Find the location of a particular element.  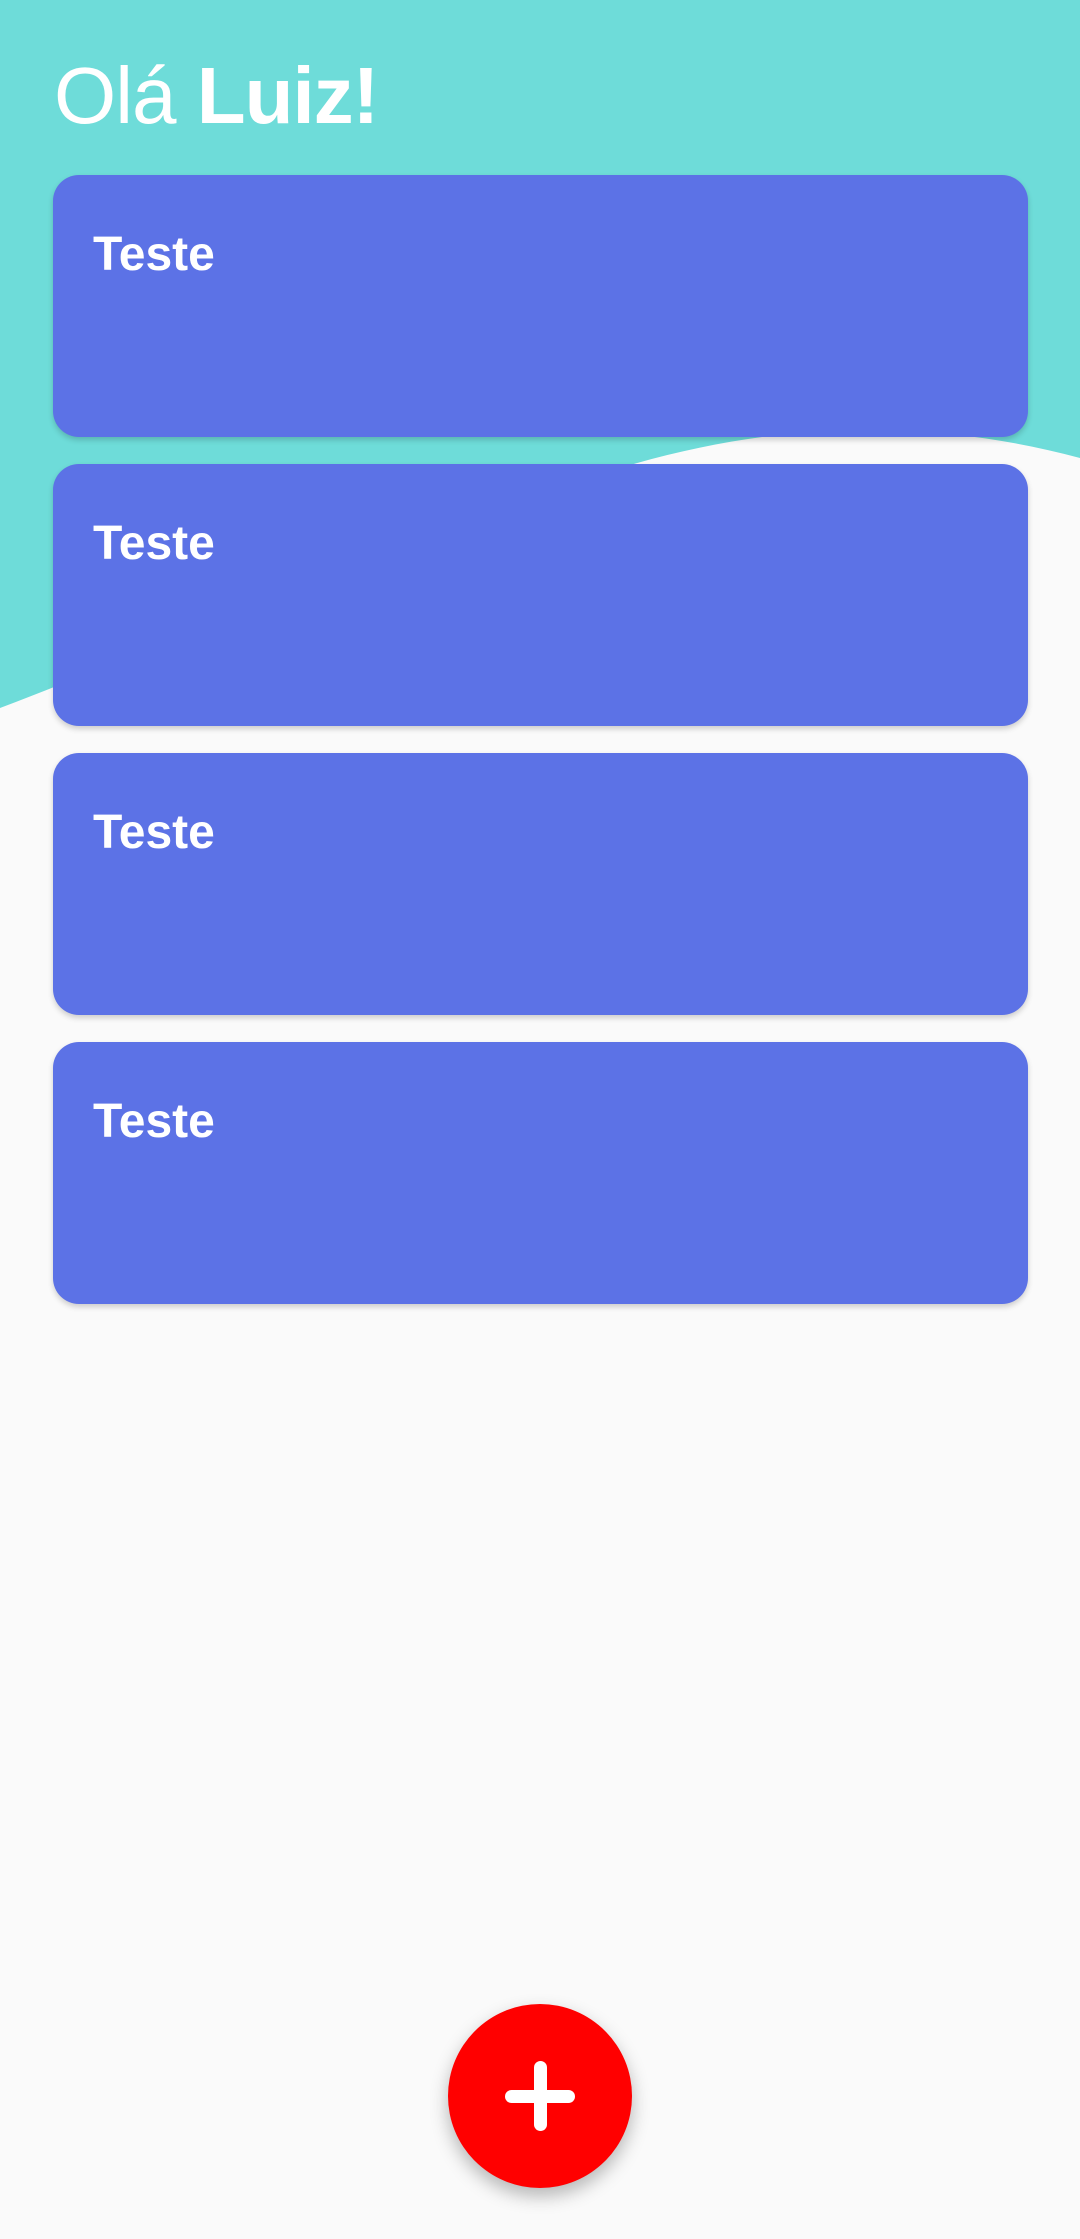

user-name: Luiz! is located at coordinates (288, 95).